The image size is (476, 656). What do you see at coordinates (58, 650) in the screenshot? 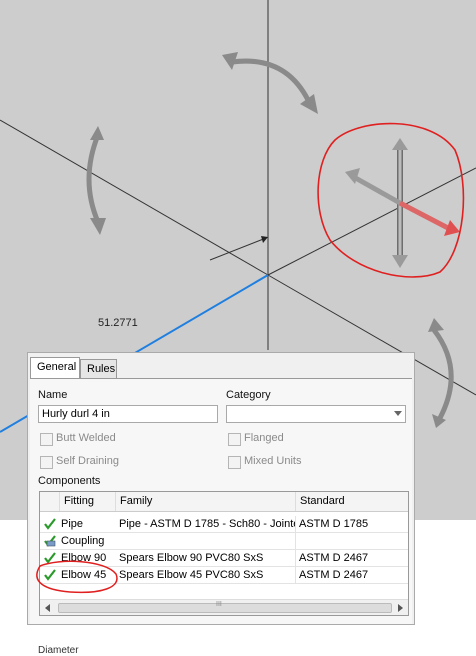
I see `diameter-section-label: Diameter` at bounding box center [58, 650].